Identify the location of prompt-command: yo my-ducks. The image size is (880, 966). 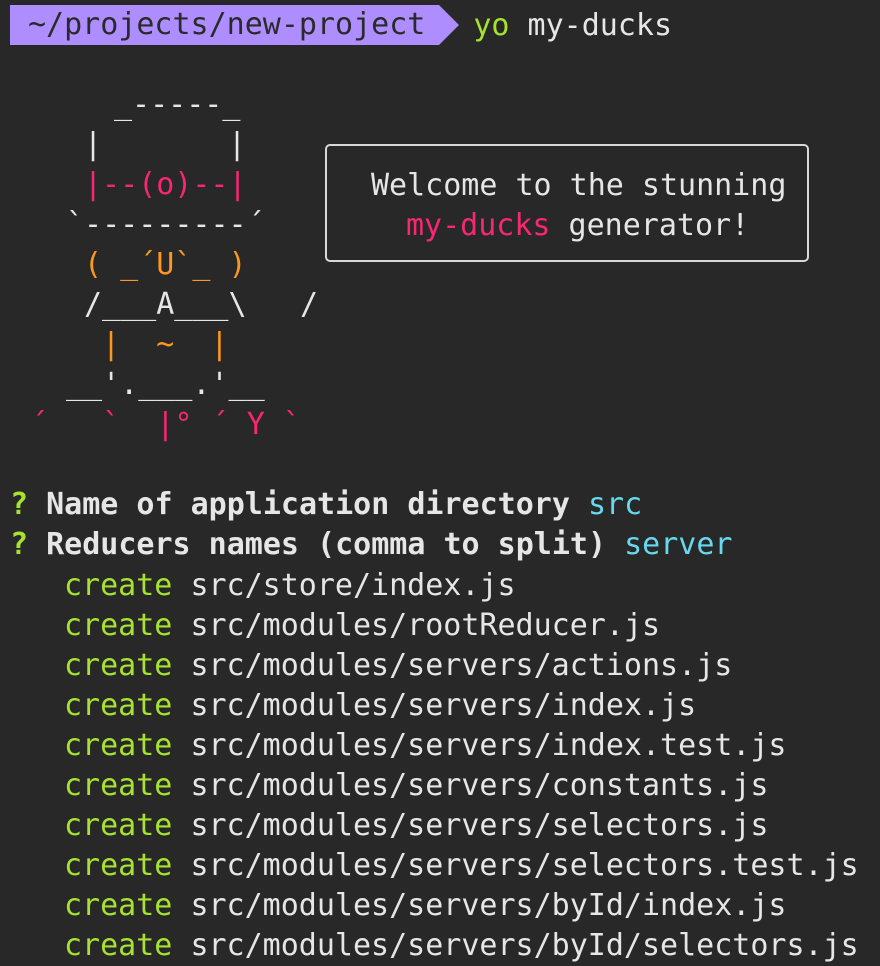
(572, 25).